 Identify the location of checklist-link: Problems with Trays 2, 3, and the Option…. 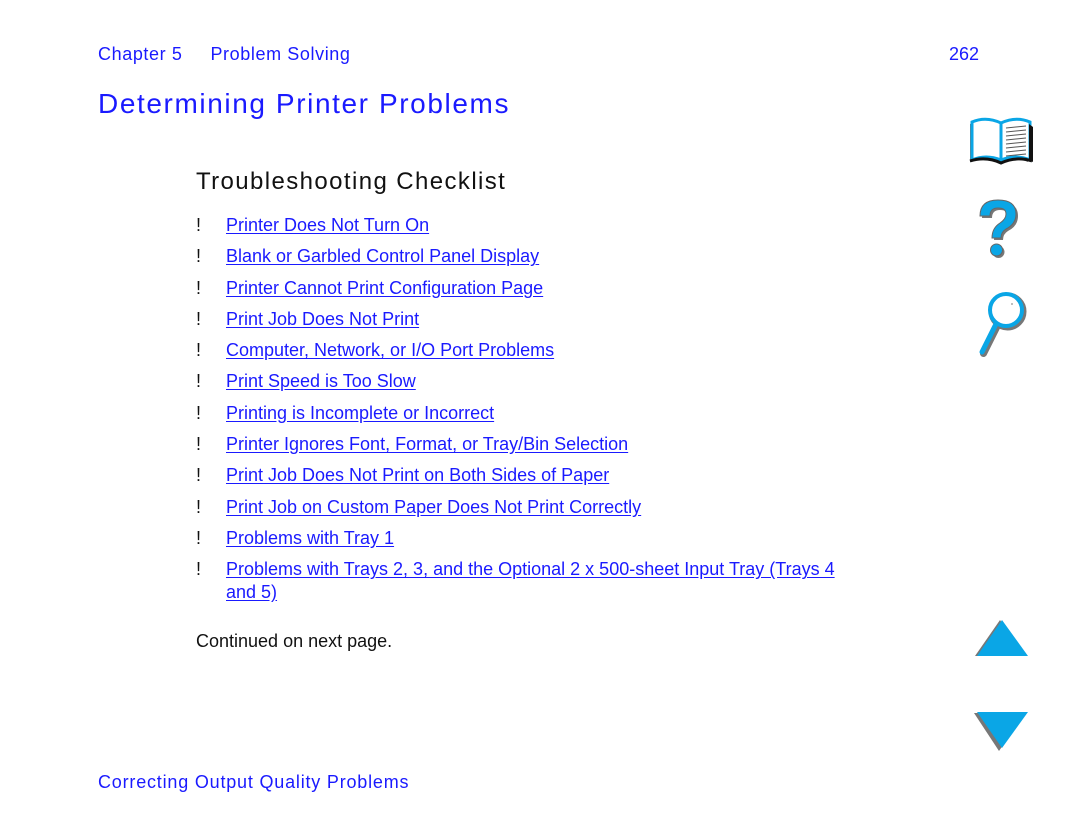
(546, 581).